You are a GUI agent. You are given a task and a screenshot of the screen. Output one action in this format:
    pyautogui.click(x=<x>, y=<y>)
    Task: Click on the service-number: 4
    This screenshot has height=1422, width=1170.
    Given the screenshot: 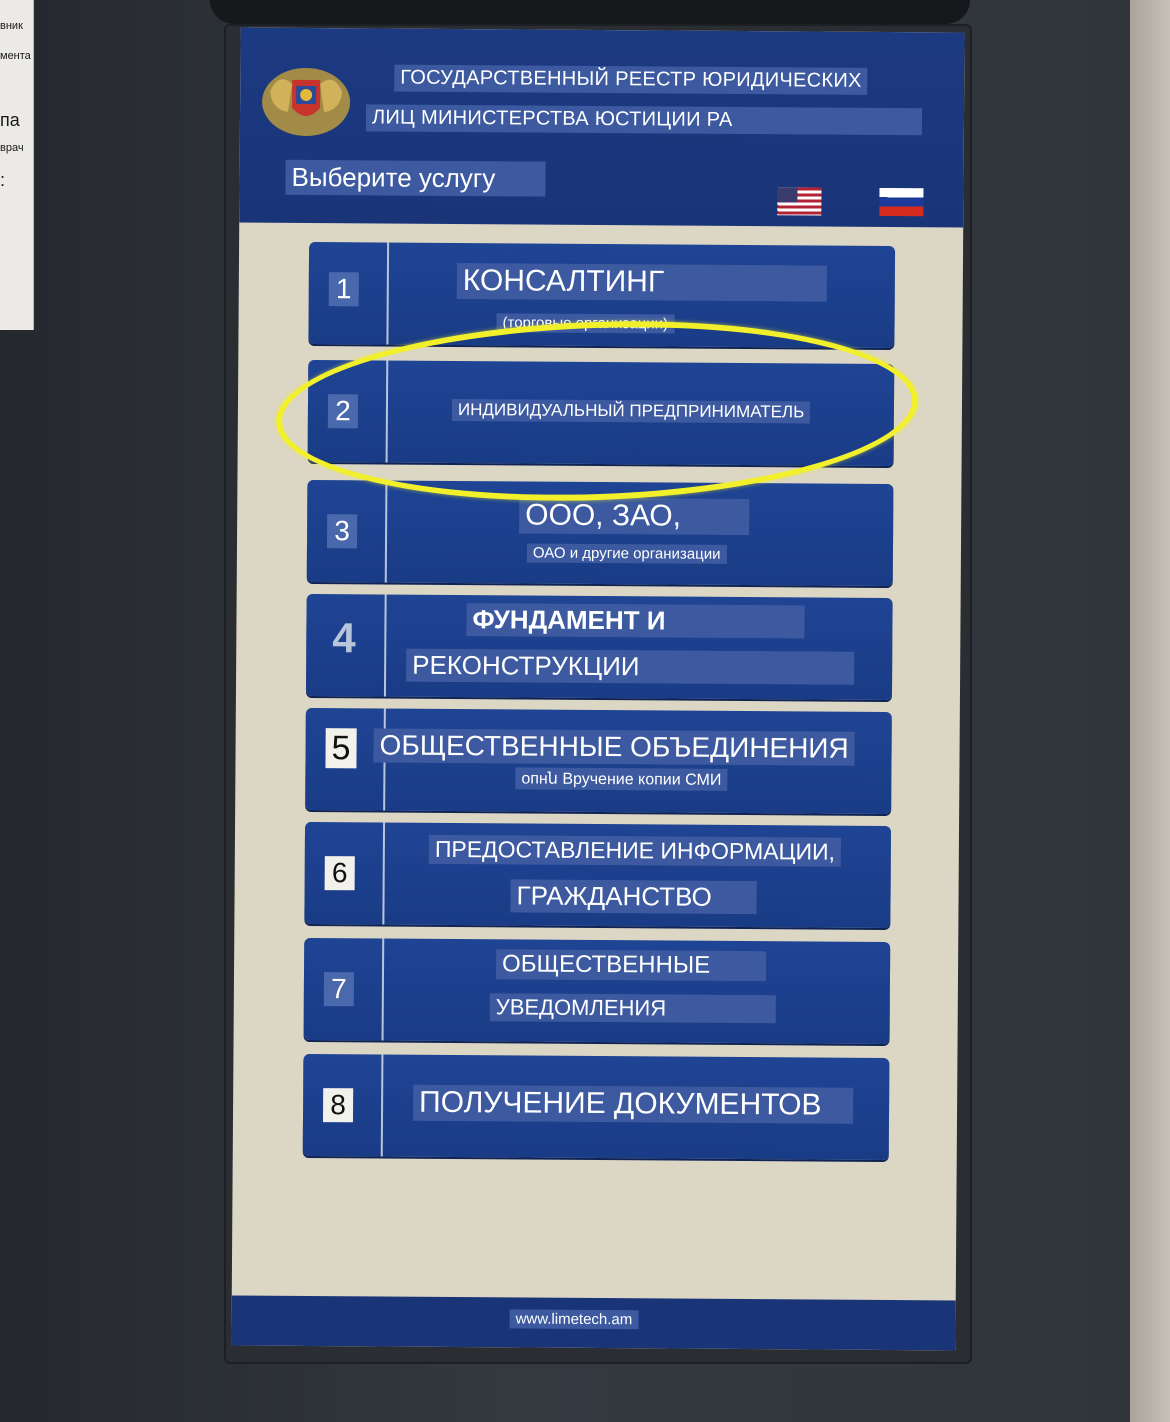 What is the action you would take?
    pyautogui.click(x=344, y=638)
    